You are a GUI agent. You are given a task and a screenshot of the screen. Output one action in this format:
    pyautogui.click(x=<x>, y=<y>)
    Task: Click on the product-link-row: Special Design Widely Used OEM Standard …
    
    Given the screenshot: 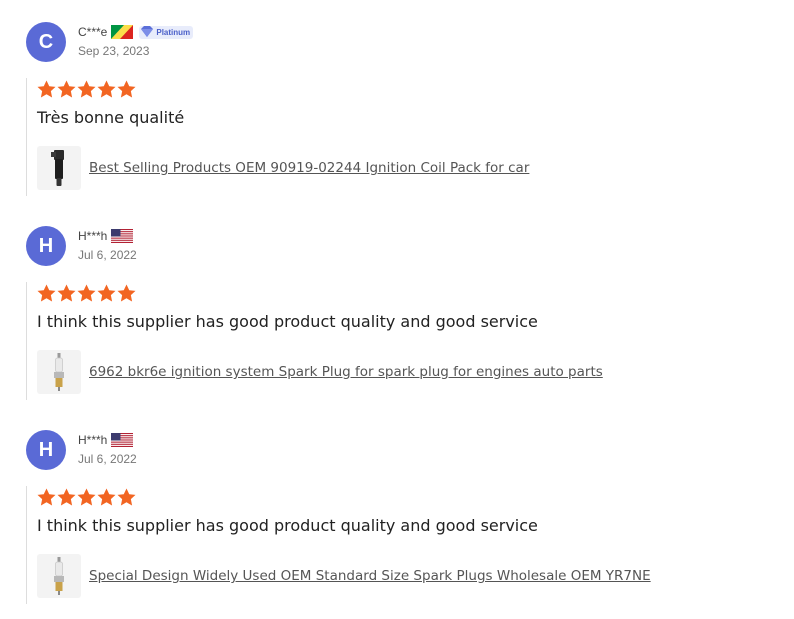 What is the action you would take?
    pyautogui.click(x=344, y=576)
    